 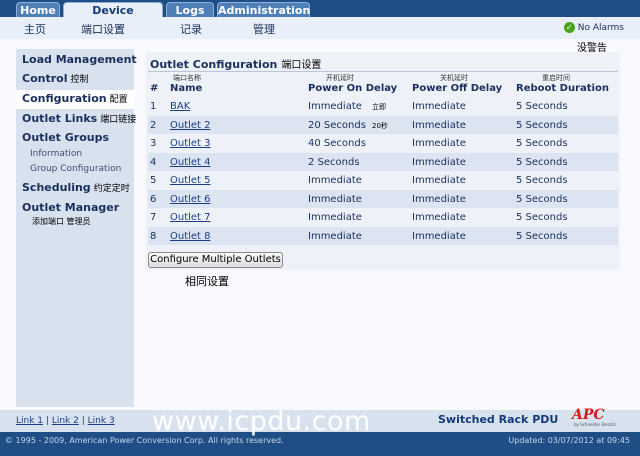 I want to click on table-row: 7 Outlet 7 Immediate Immediate 5 Seconds, so click(x=383, y=217).